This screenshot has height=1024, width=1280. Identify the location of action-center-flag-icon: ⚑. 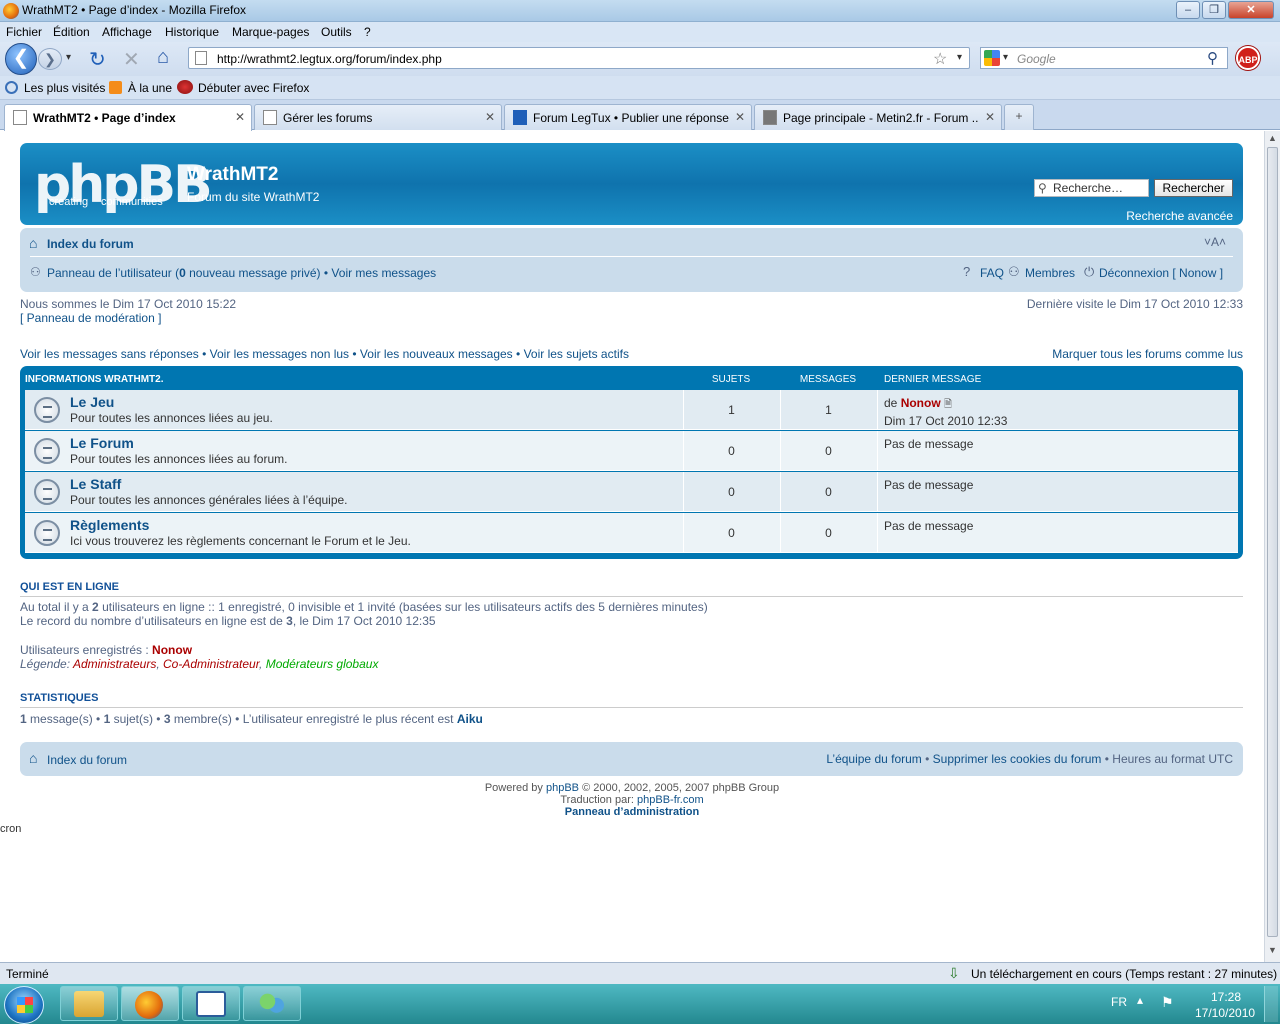
(1167, 1002).